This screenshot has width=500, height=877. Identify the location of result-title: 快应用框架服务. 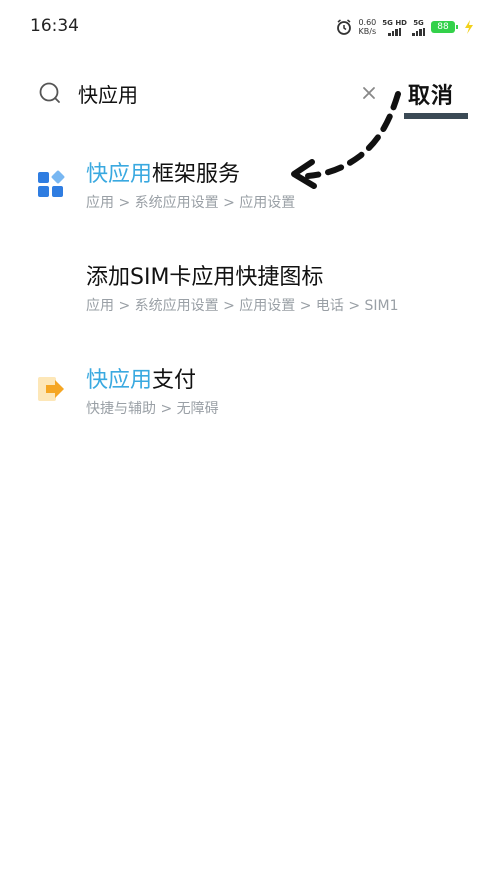
(163, 172).